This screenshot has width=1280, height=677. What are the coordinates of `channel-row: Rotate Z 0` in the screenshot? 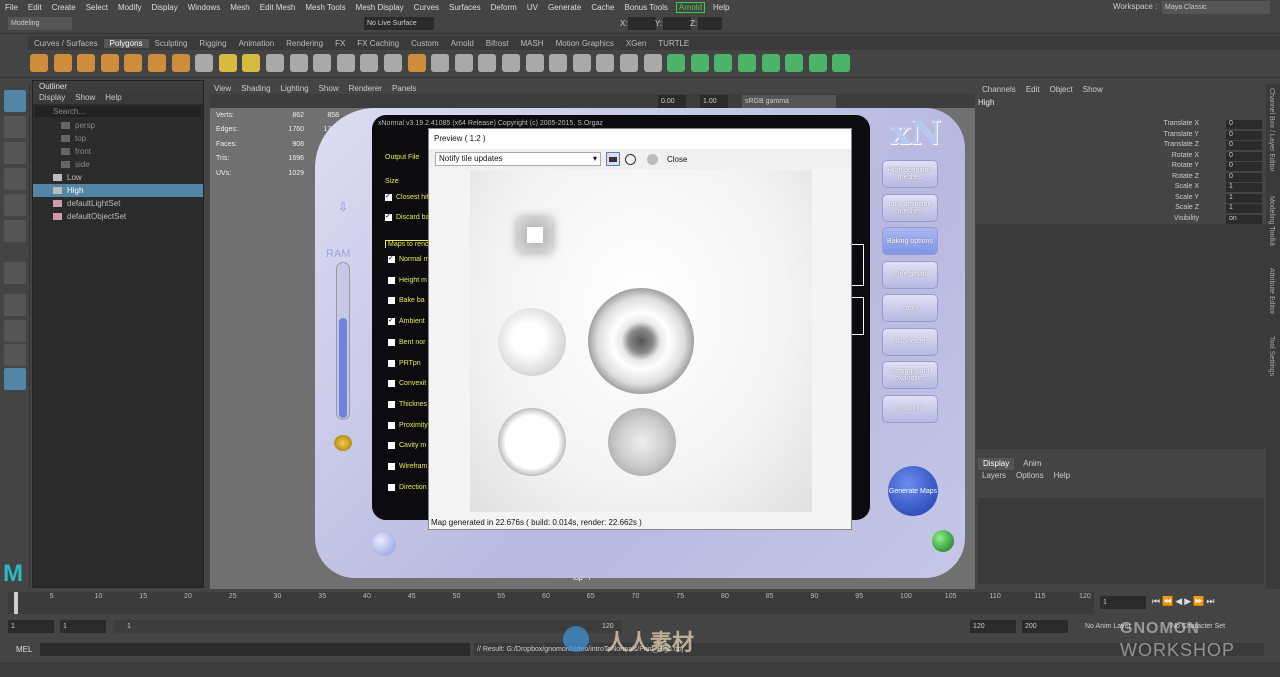 It's located at (1121, 178).